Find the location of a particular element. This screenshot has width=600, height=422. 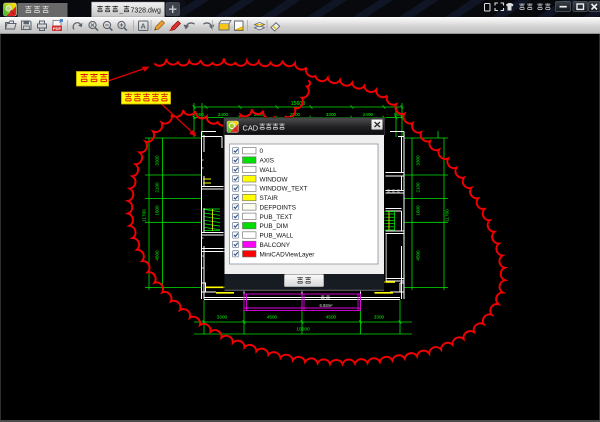

svg-text: DEFPOINTS is located at coordinates (278, 207).